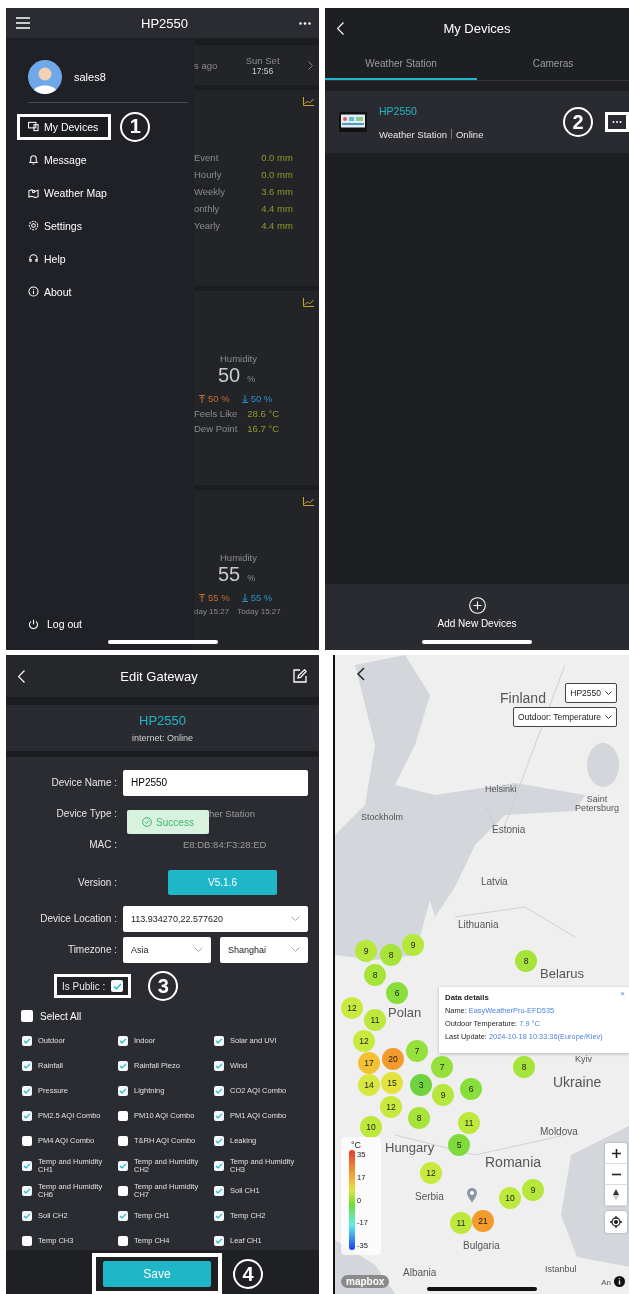 The image size is (629, 1294). What do you see at coordinates (23, 23) in the screenshot?
I see `menu-icon` at bounding box center [23, 23].